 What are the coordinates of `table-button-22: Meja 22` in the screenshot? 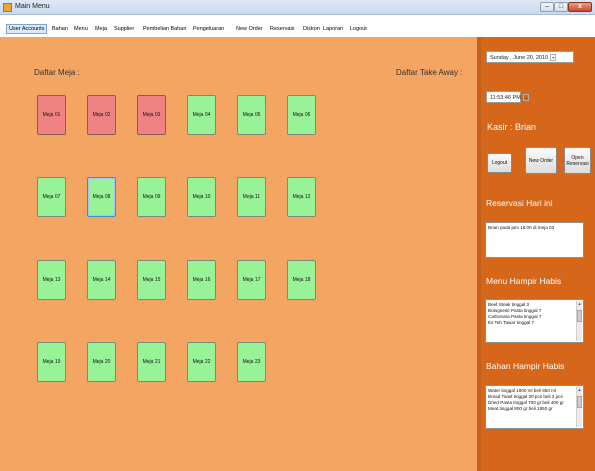 It's located at (201, 362).